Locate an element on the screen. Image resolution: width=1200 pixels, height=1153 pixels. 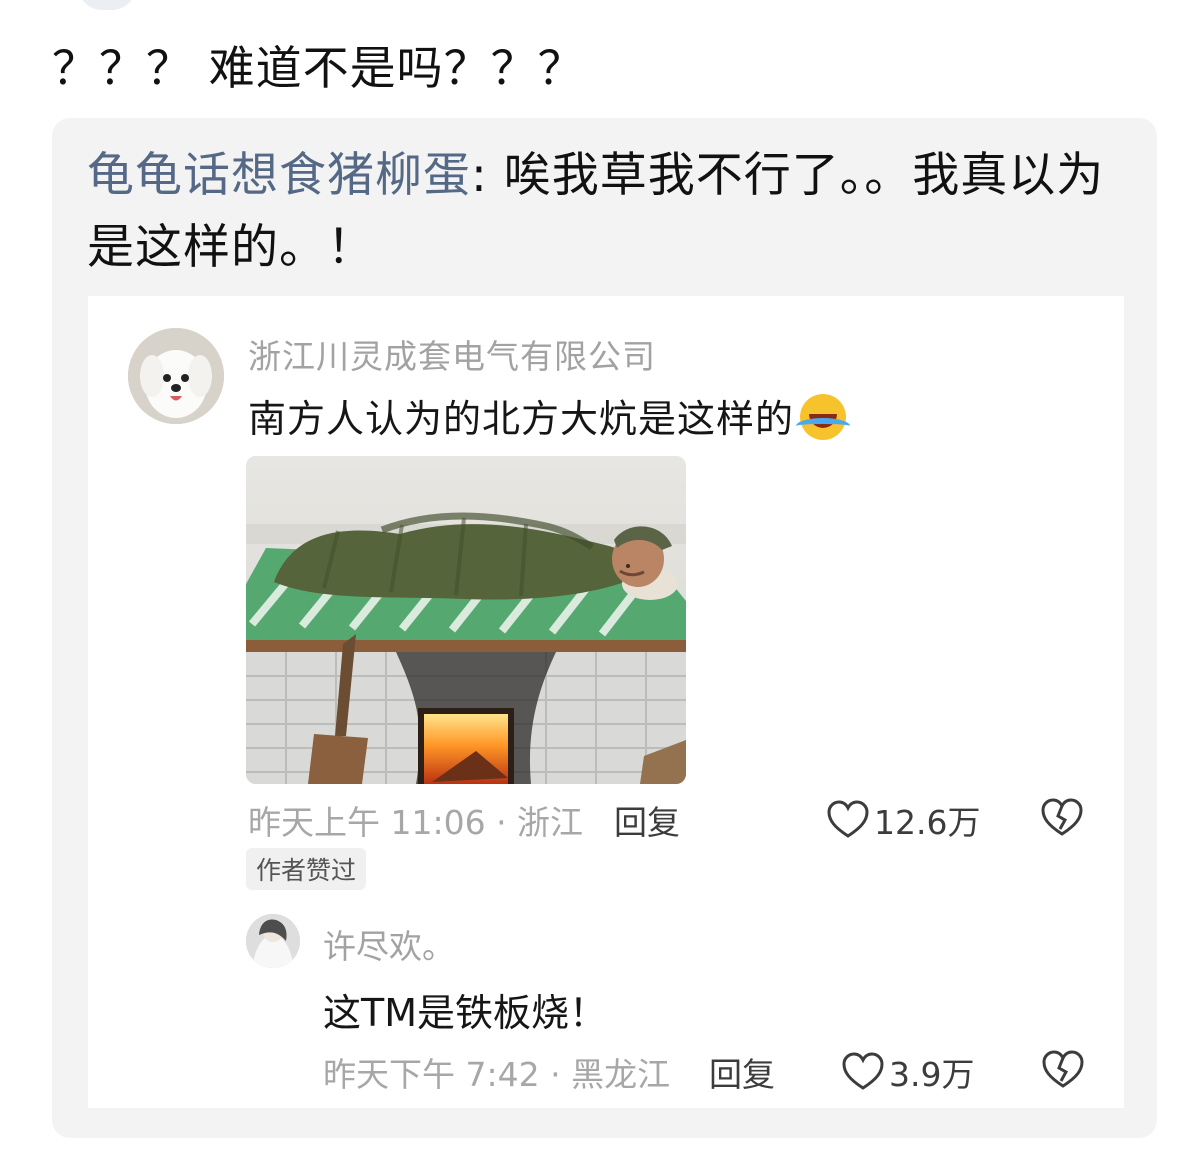
comment-dislike-button is located at coordinates (1062, 822).